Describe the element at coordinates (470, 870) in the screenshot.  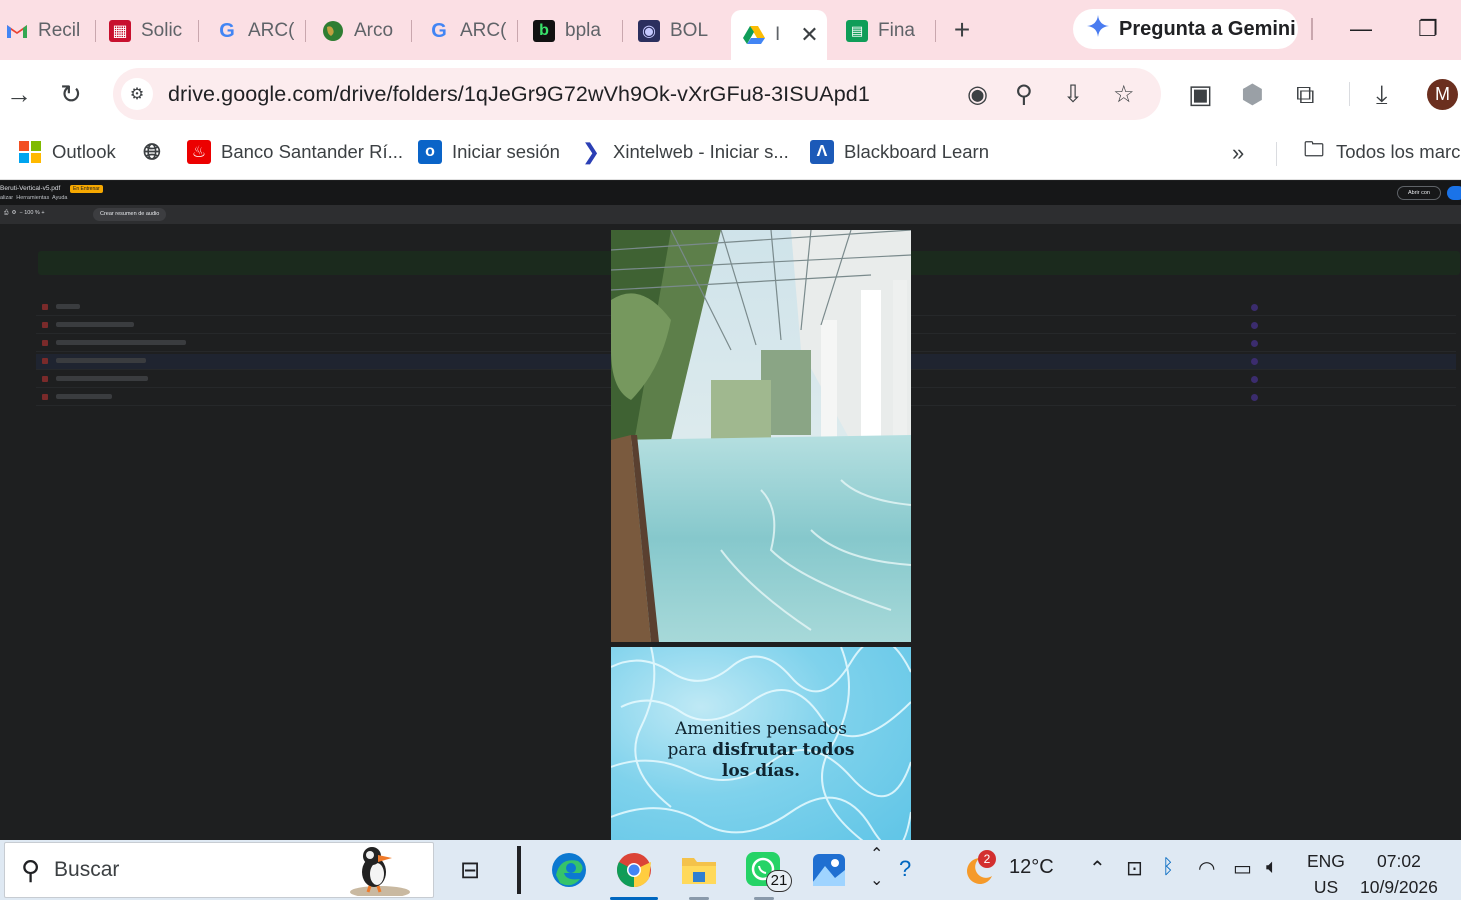
I see `task-view-icon: ⊟` at that location.